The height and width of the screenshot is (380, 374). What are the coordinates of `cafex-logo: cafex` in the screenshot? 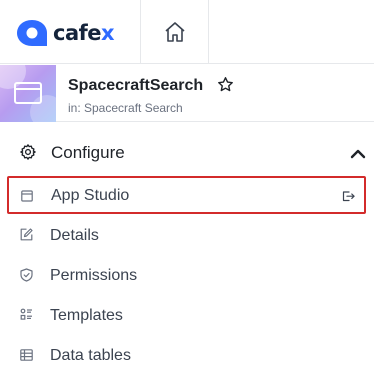 It's located at (65, 33).